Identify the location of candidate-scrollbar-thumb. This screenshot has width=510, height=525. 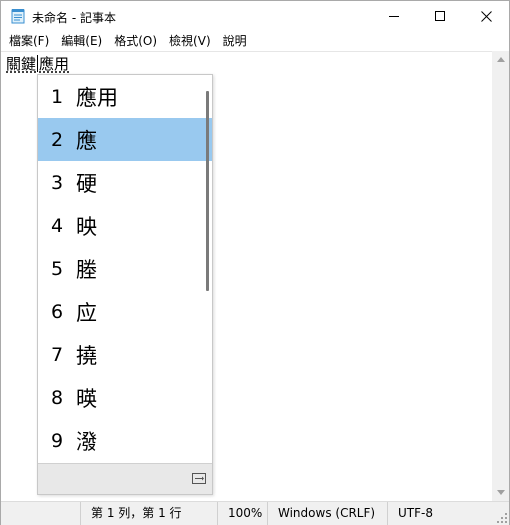
(207, 191).